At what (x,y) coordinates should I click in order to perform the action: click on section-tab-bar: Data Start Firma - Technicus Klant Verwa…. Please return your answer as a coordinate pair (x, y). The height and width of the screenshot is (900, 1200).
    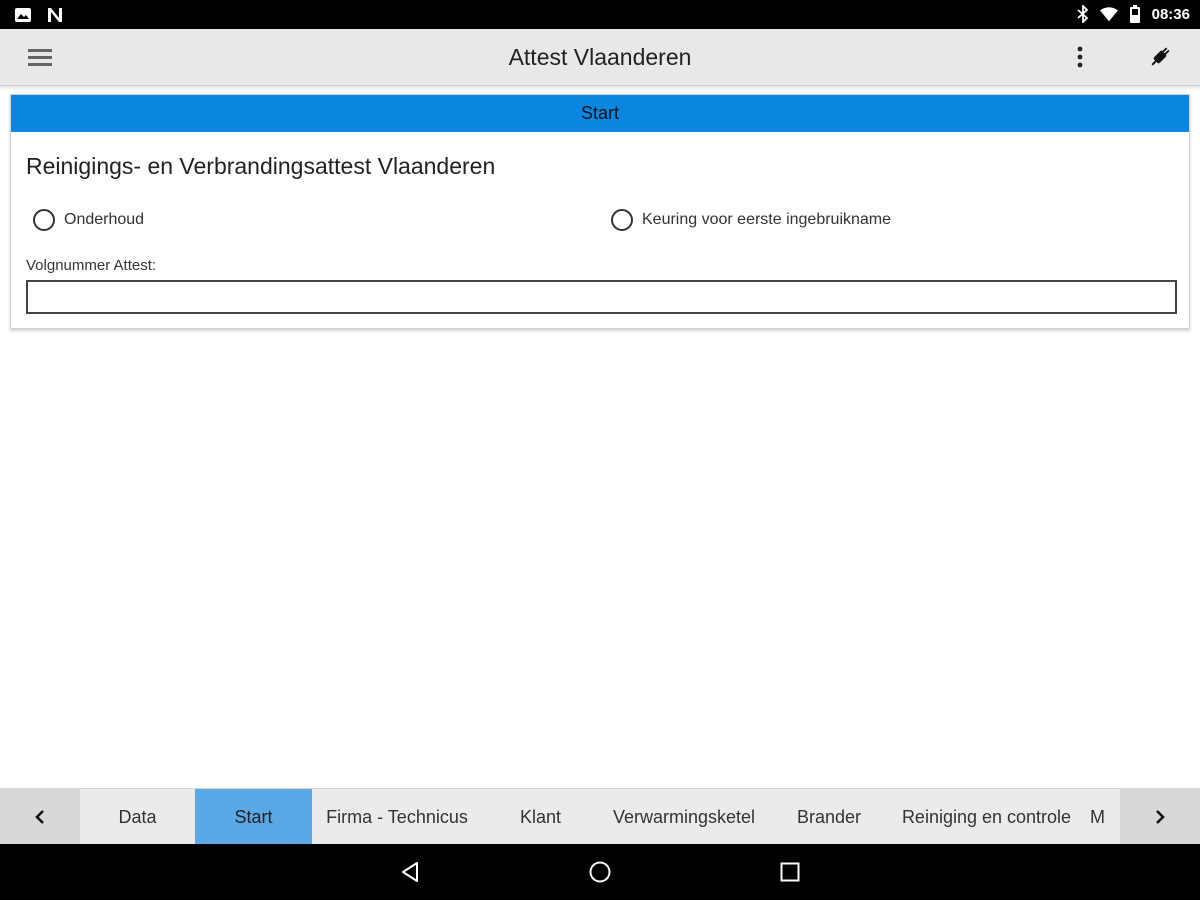
    Looking at the image, I should click on (600, 816).